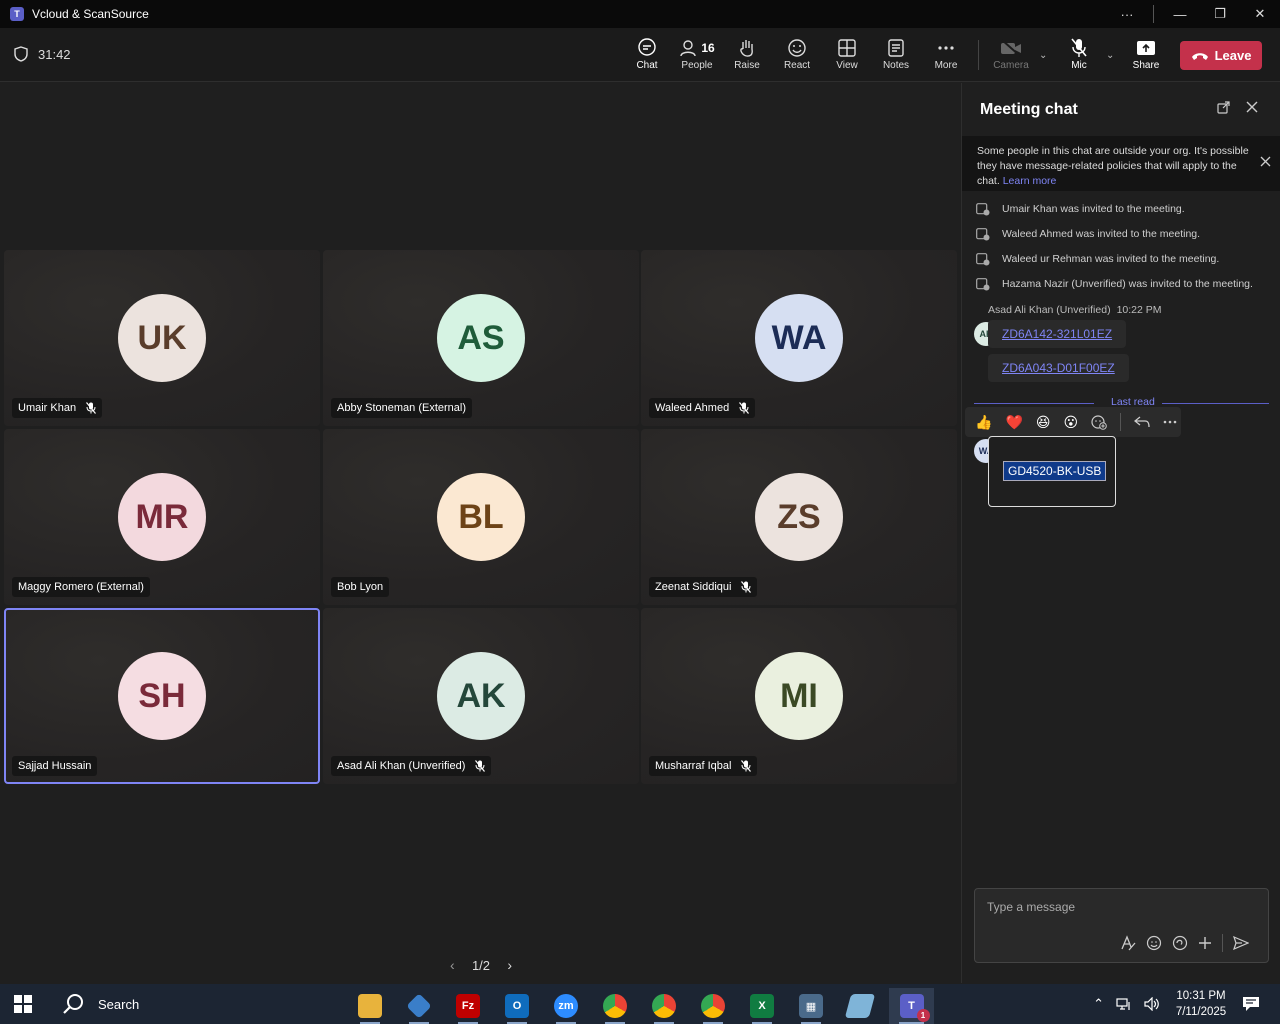 This screenshot has height=1024, width=1280. What do you see at coordinates (481, 965) in the screenshot?
I see `gallery-pager: ‹ 1/2 ›` at bounding box center [481, 965].